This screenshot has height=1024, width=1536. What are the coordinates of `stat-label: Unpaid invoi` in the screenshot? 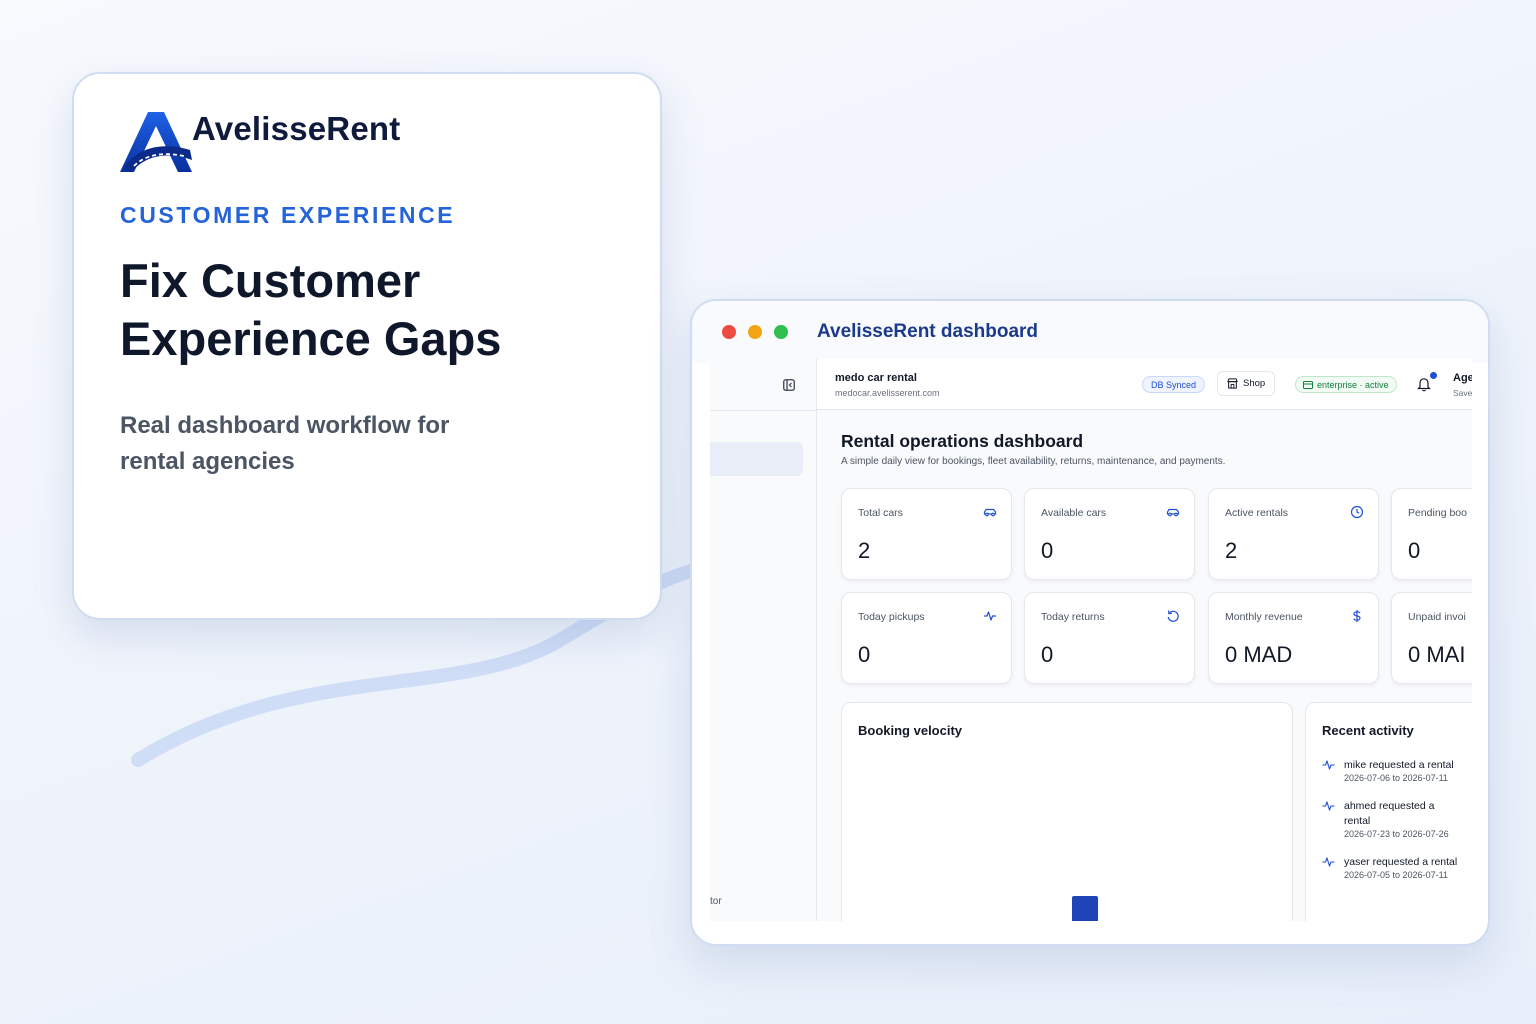 It's located at (1437, 617).